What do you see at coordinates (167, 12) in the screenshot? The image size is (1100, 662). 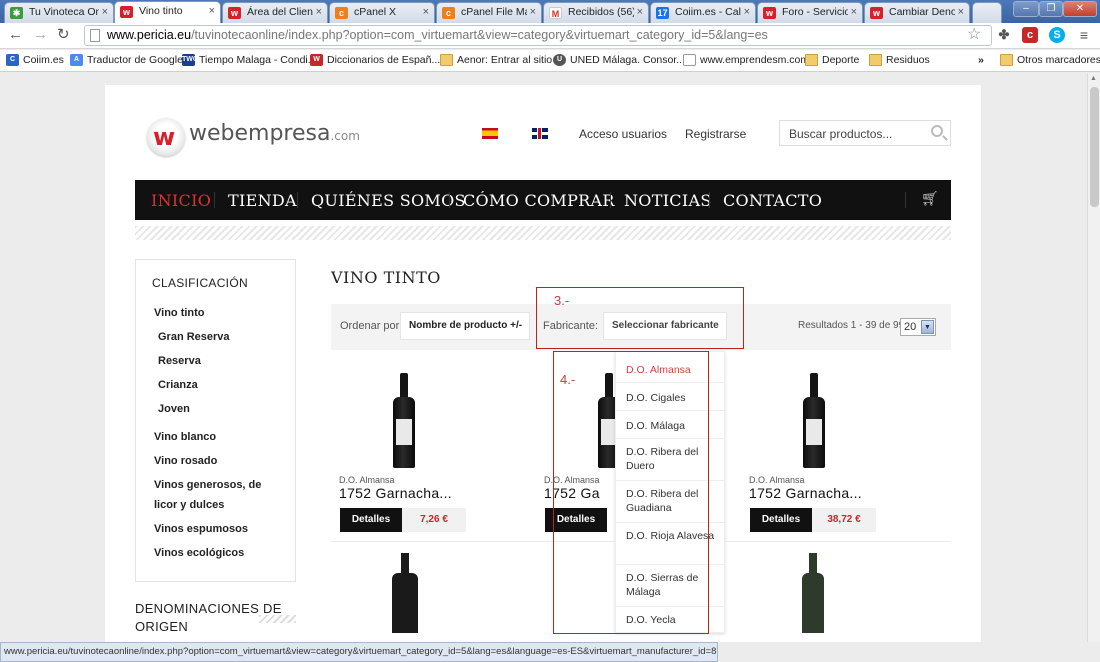 I see `browser-tab-active: w Vino tinto ×` at bounding box center [167, 12].